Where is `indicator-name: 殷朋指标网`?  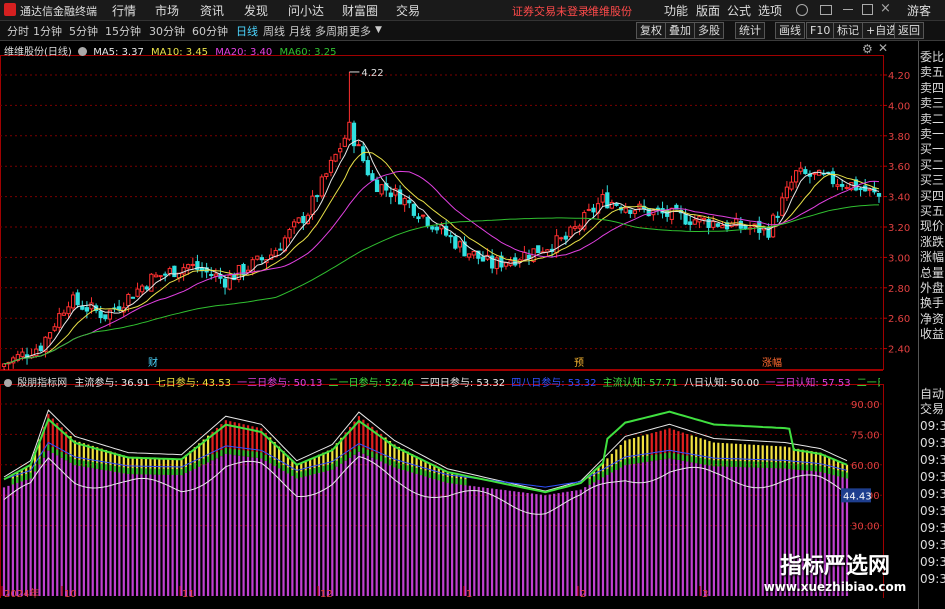
indicator-name: 殷朋指标网 is located at coordinates (42, 383).